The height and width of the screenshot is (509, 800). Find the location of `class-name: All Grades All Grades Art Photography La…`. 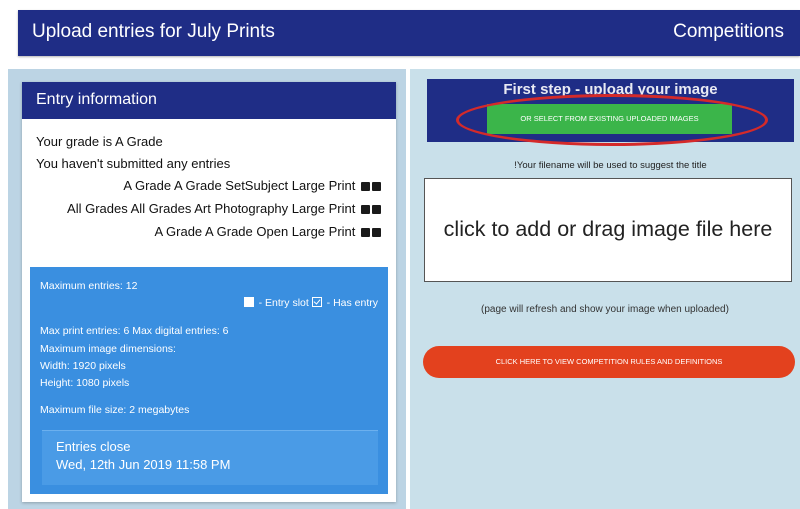

class-name: All Grades All Grades Art Photography La… is located at coordinates (211, 208).